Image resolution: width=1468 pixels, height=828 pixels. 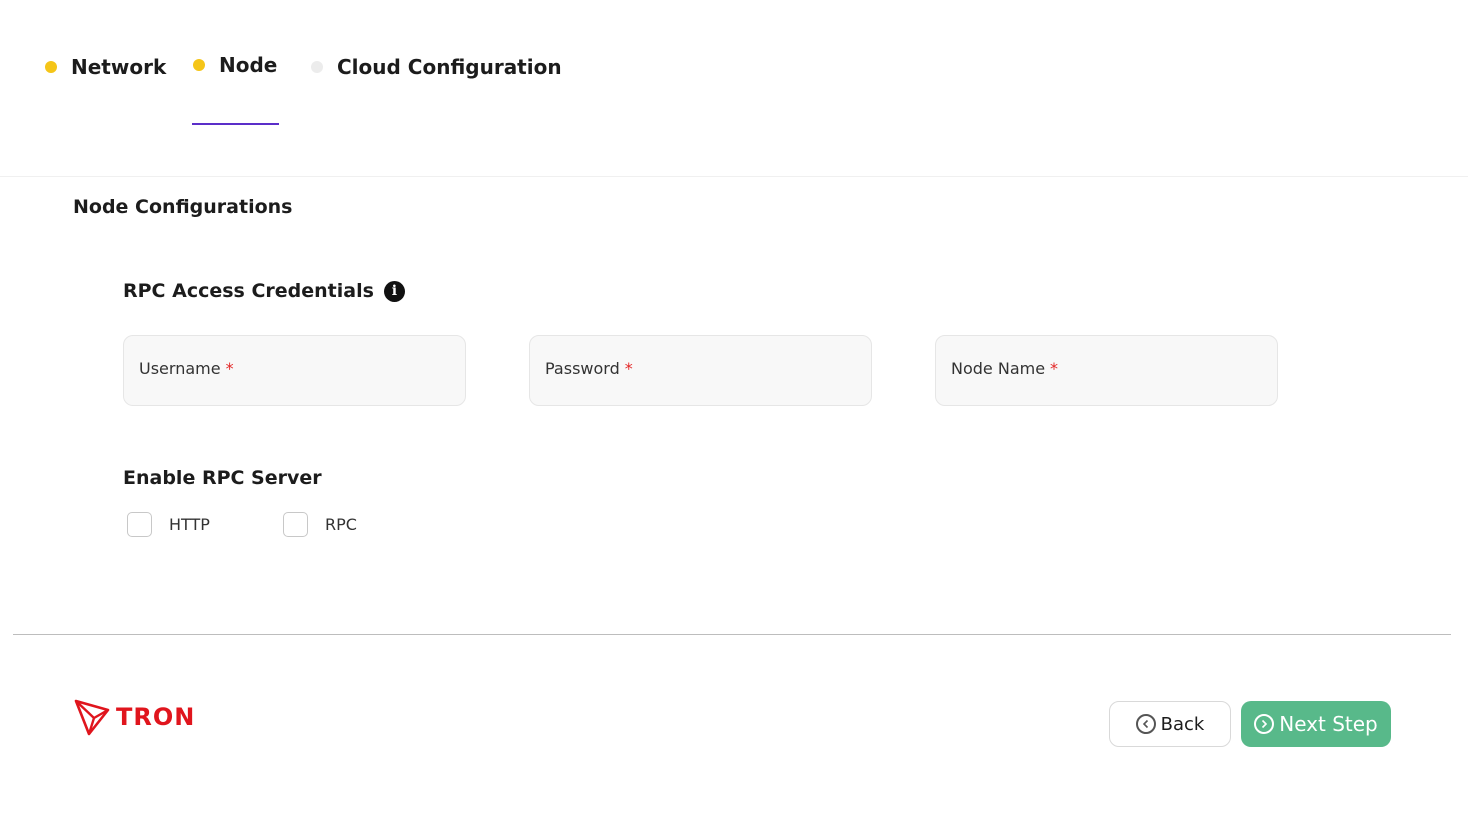 I want to click on password-field: Password *, so click(x=700, y=370).